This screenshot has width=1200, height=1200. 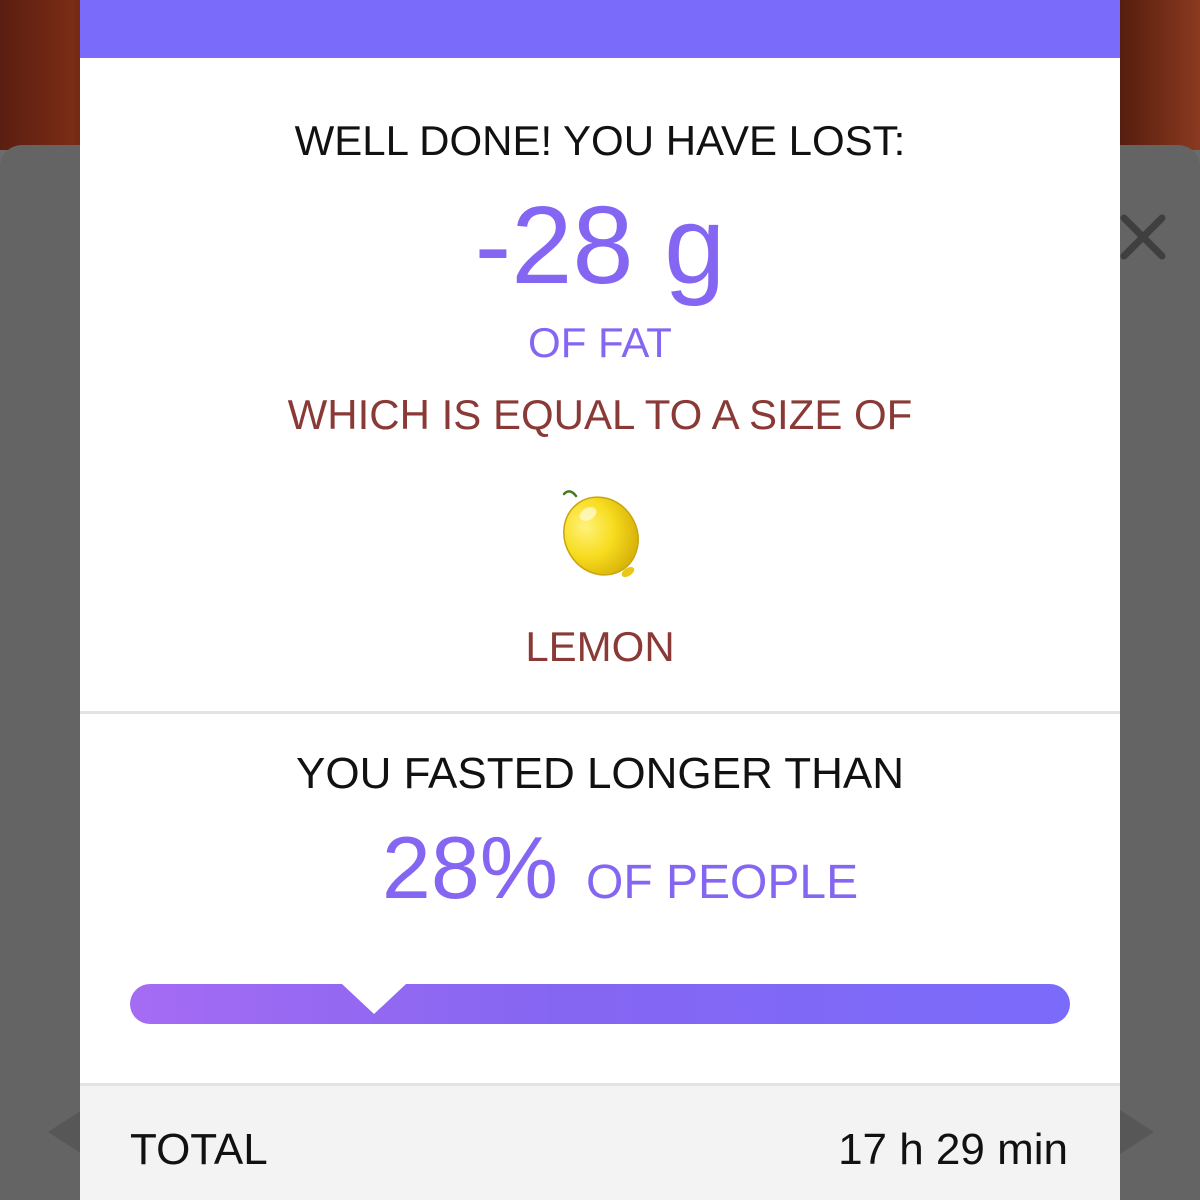 What do you see at coordinates (199, 1149) in the screenshot?
I see `total-label: TOTAL` at bounding box center [199, 1149].